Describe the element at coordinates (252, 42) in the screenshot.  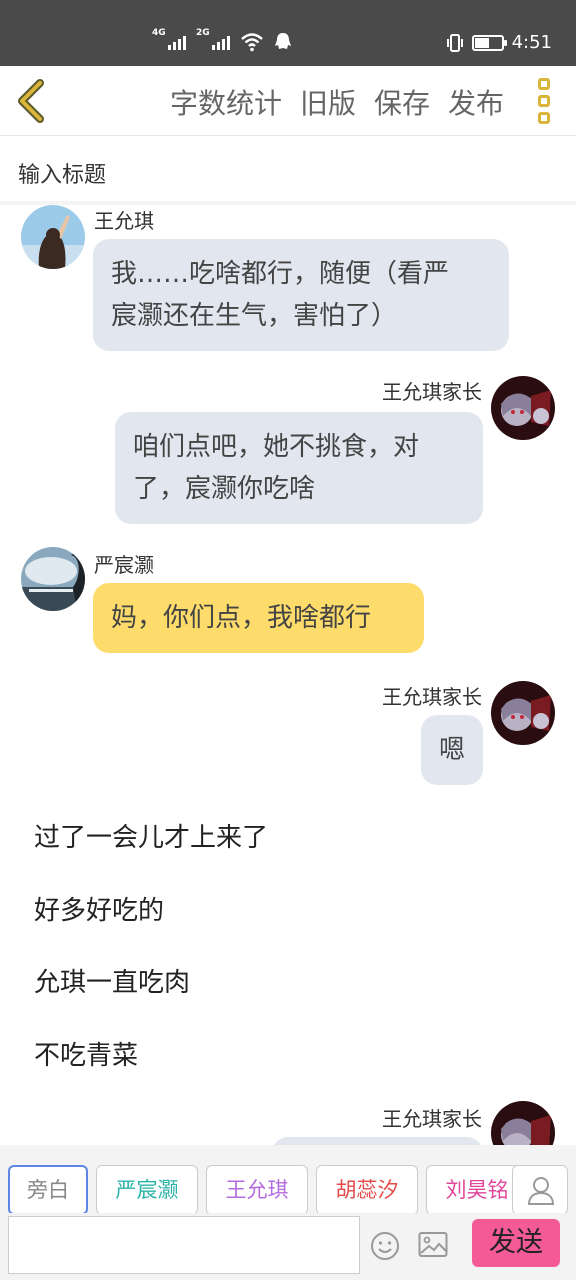
I see `wifi-icon` at that location.